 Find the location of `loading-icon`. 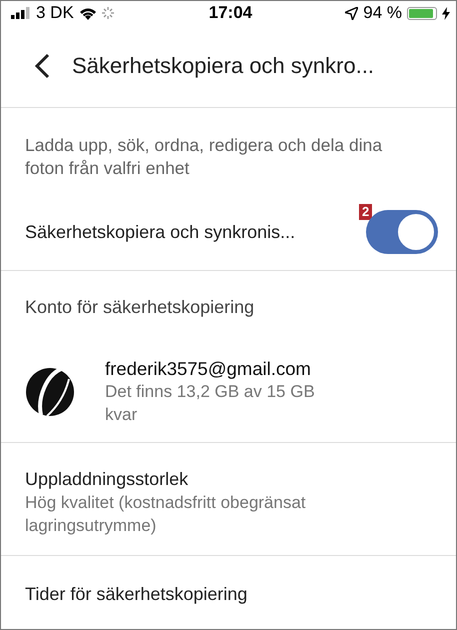

loading-icon is located at coordinates (108, 13).